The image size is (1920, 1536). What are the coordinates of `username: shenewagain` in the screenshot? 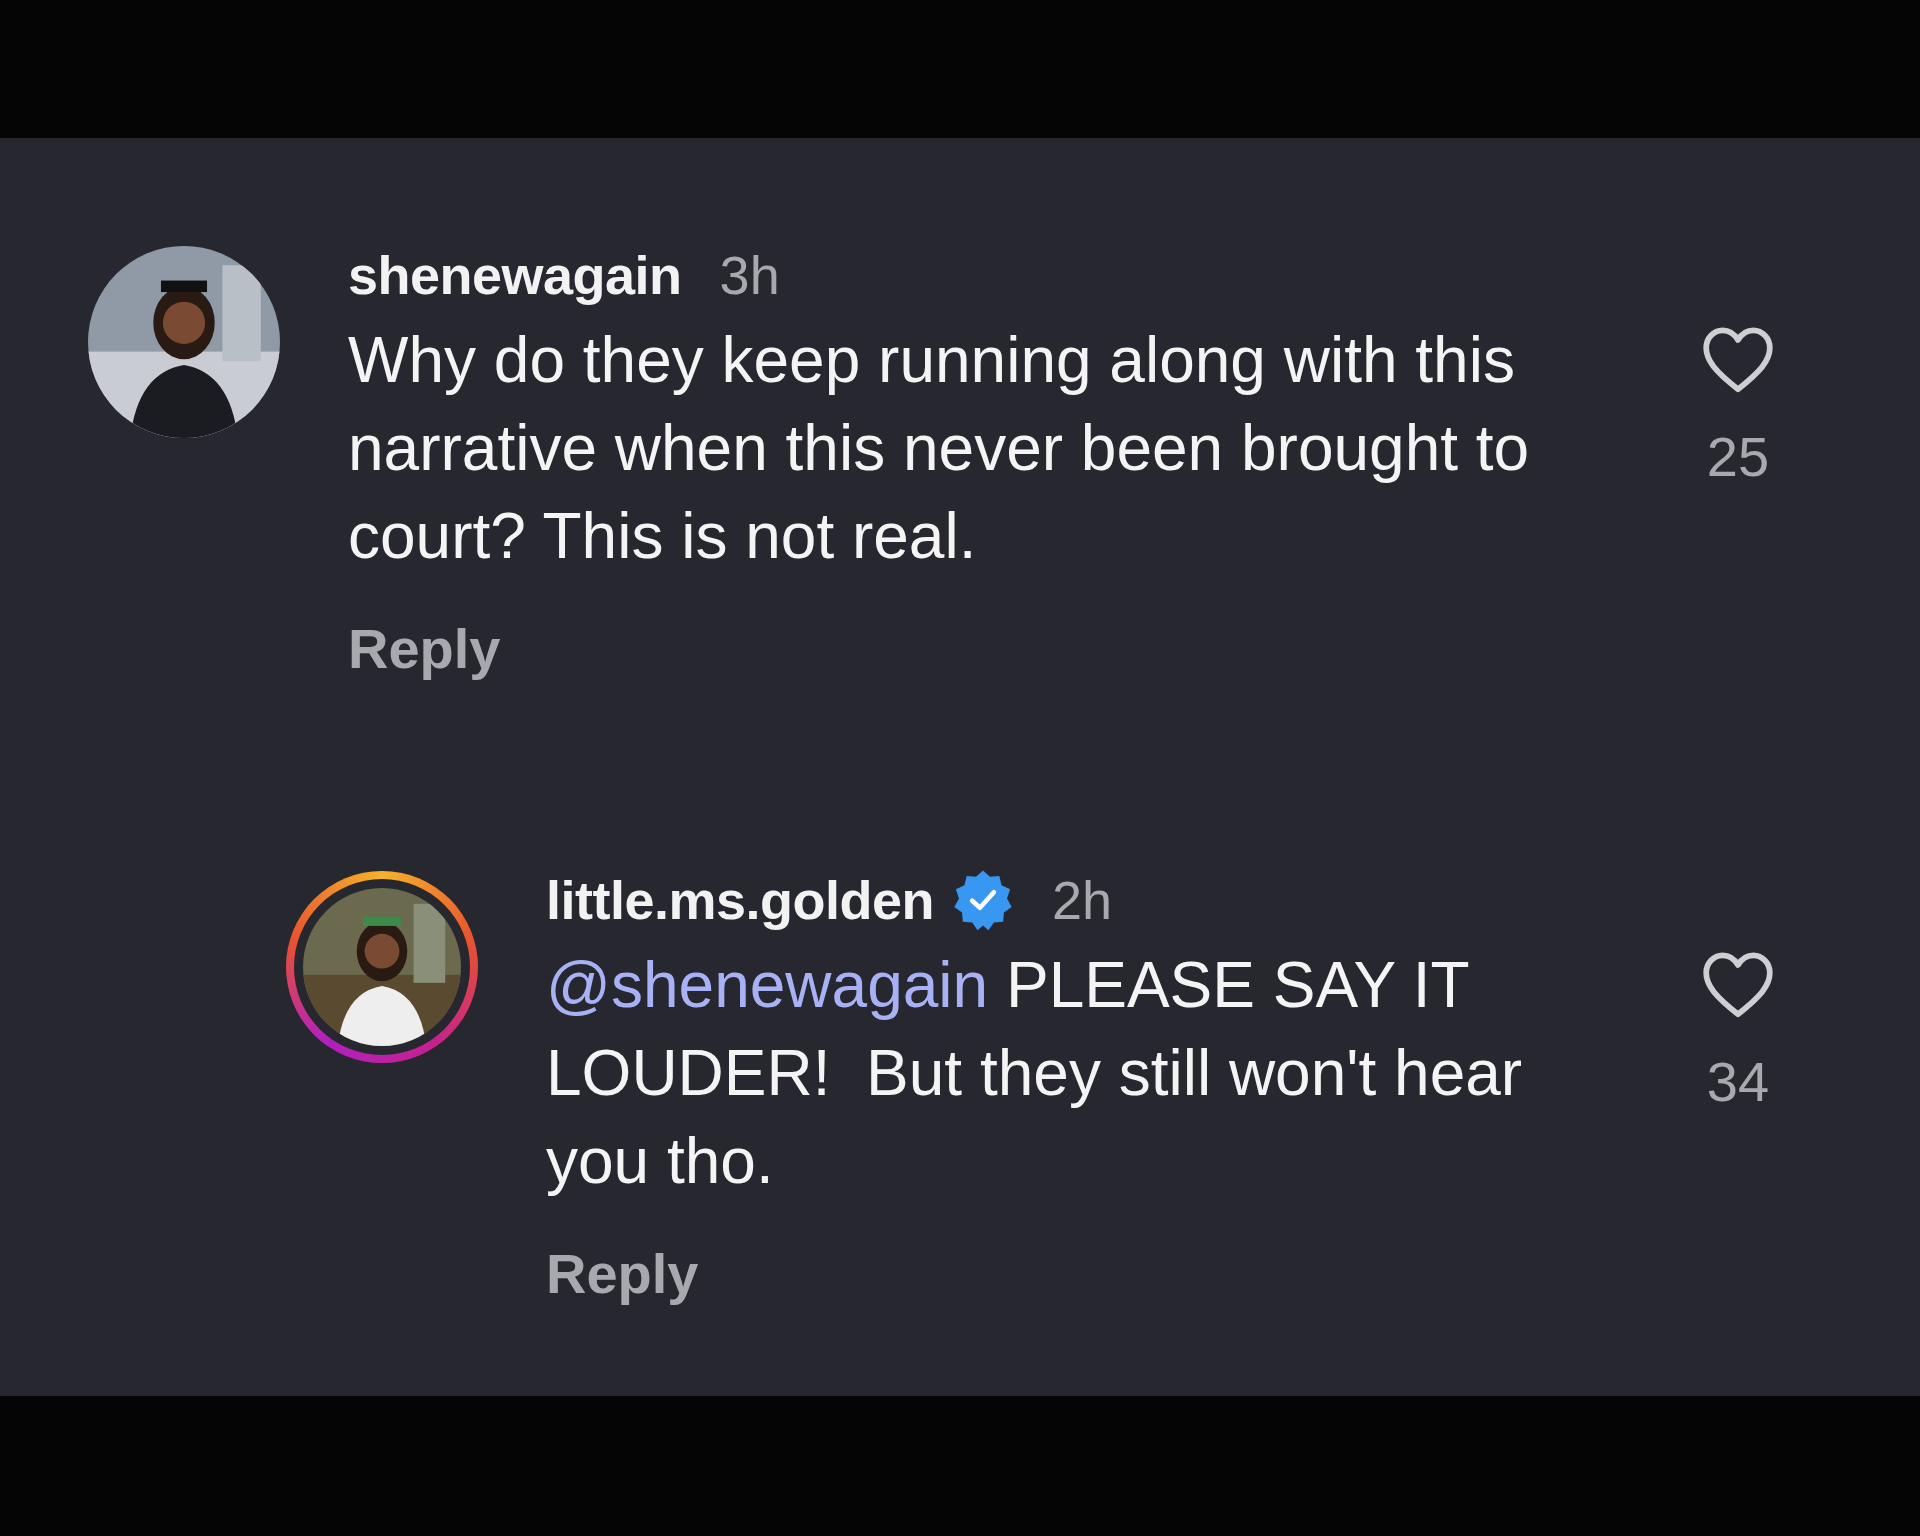 It's located at (515, 275).